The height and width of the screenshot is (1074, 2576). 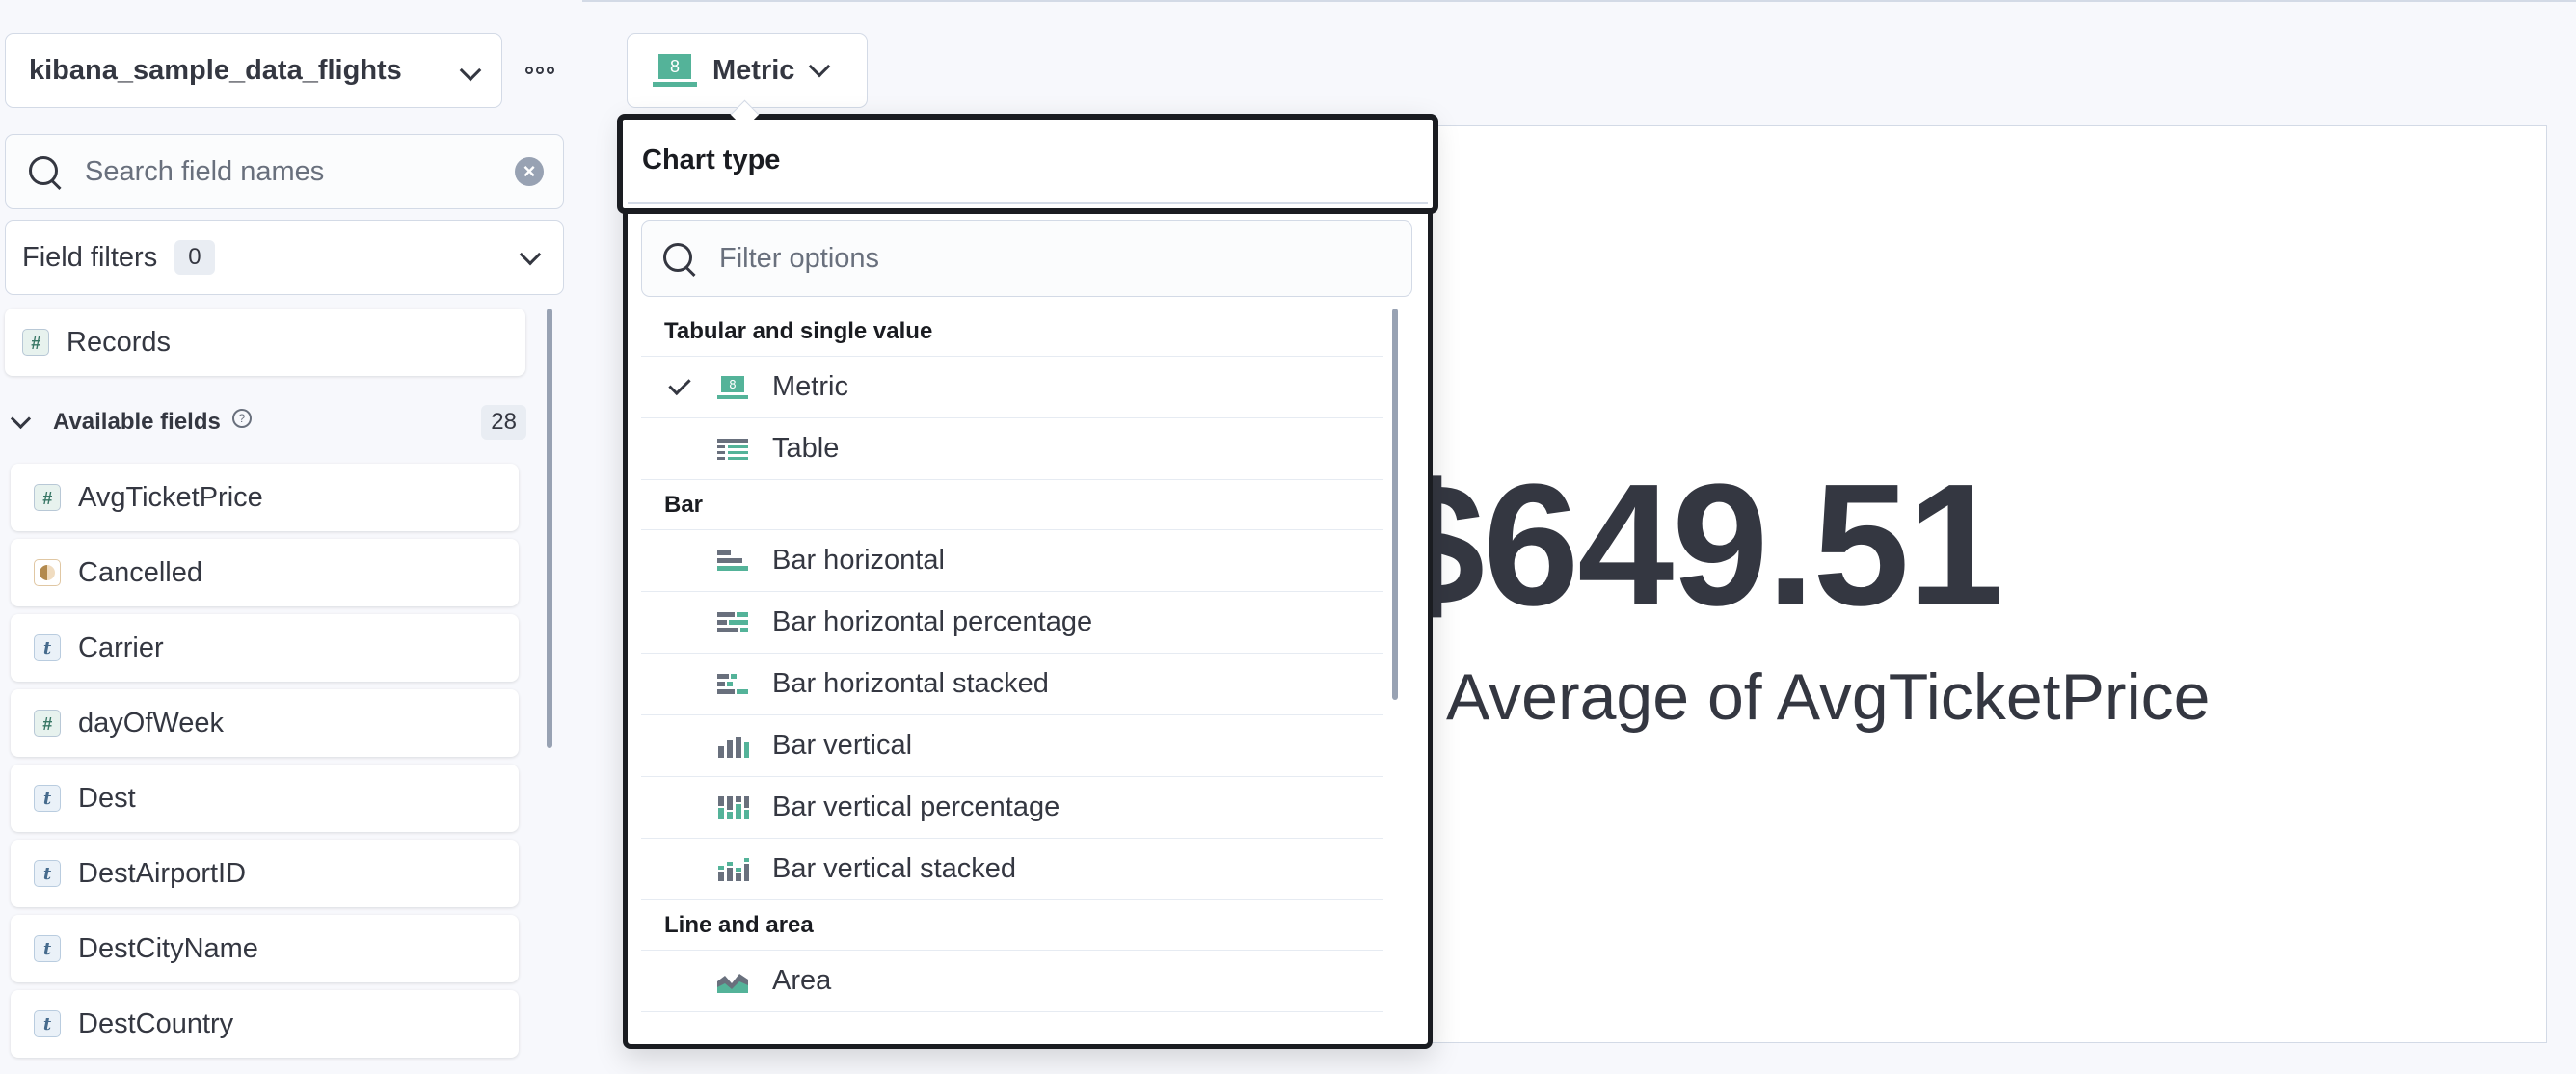 What do you see at coordinates (733, 746) in the screenshot?
I see `bar-vertical-icon` at bounding box center [733, 746].